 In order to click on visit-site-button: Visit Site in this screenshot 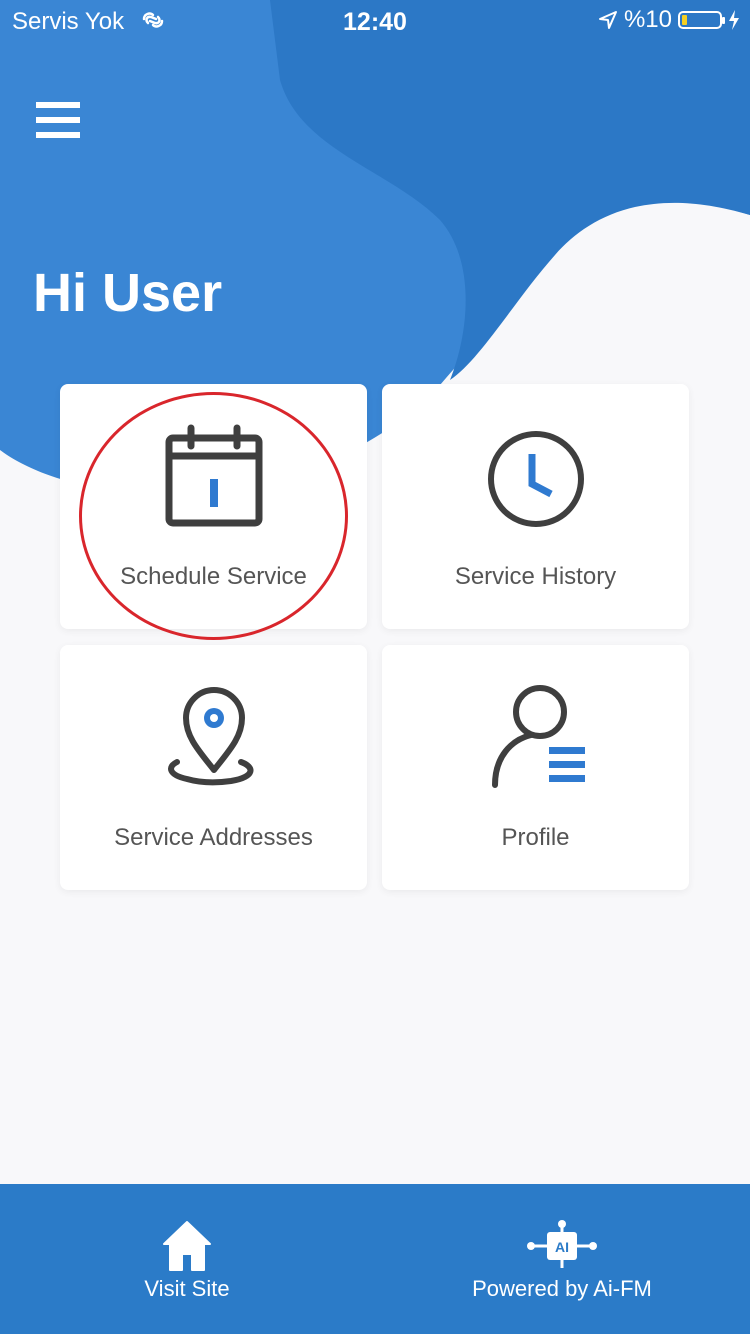, I will do `click(187, 1259)`.